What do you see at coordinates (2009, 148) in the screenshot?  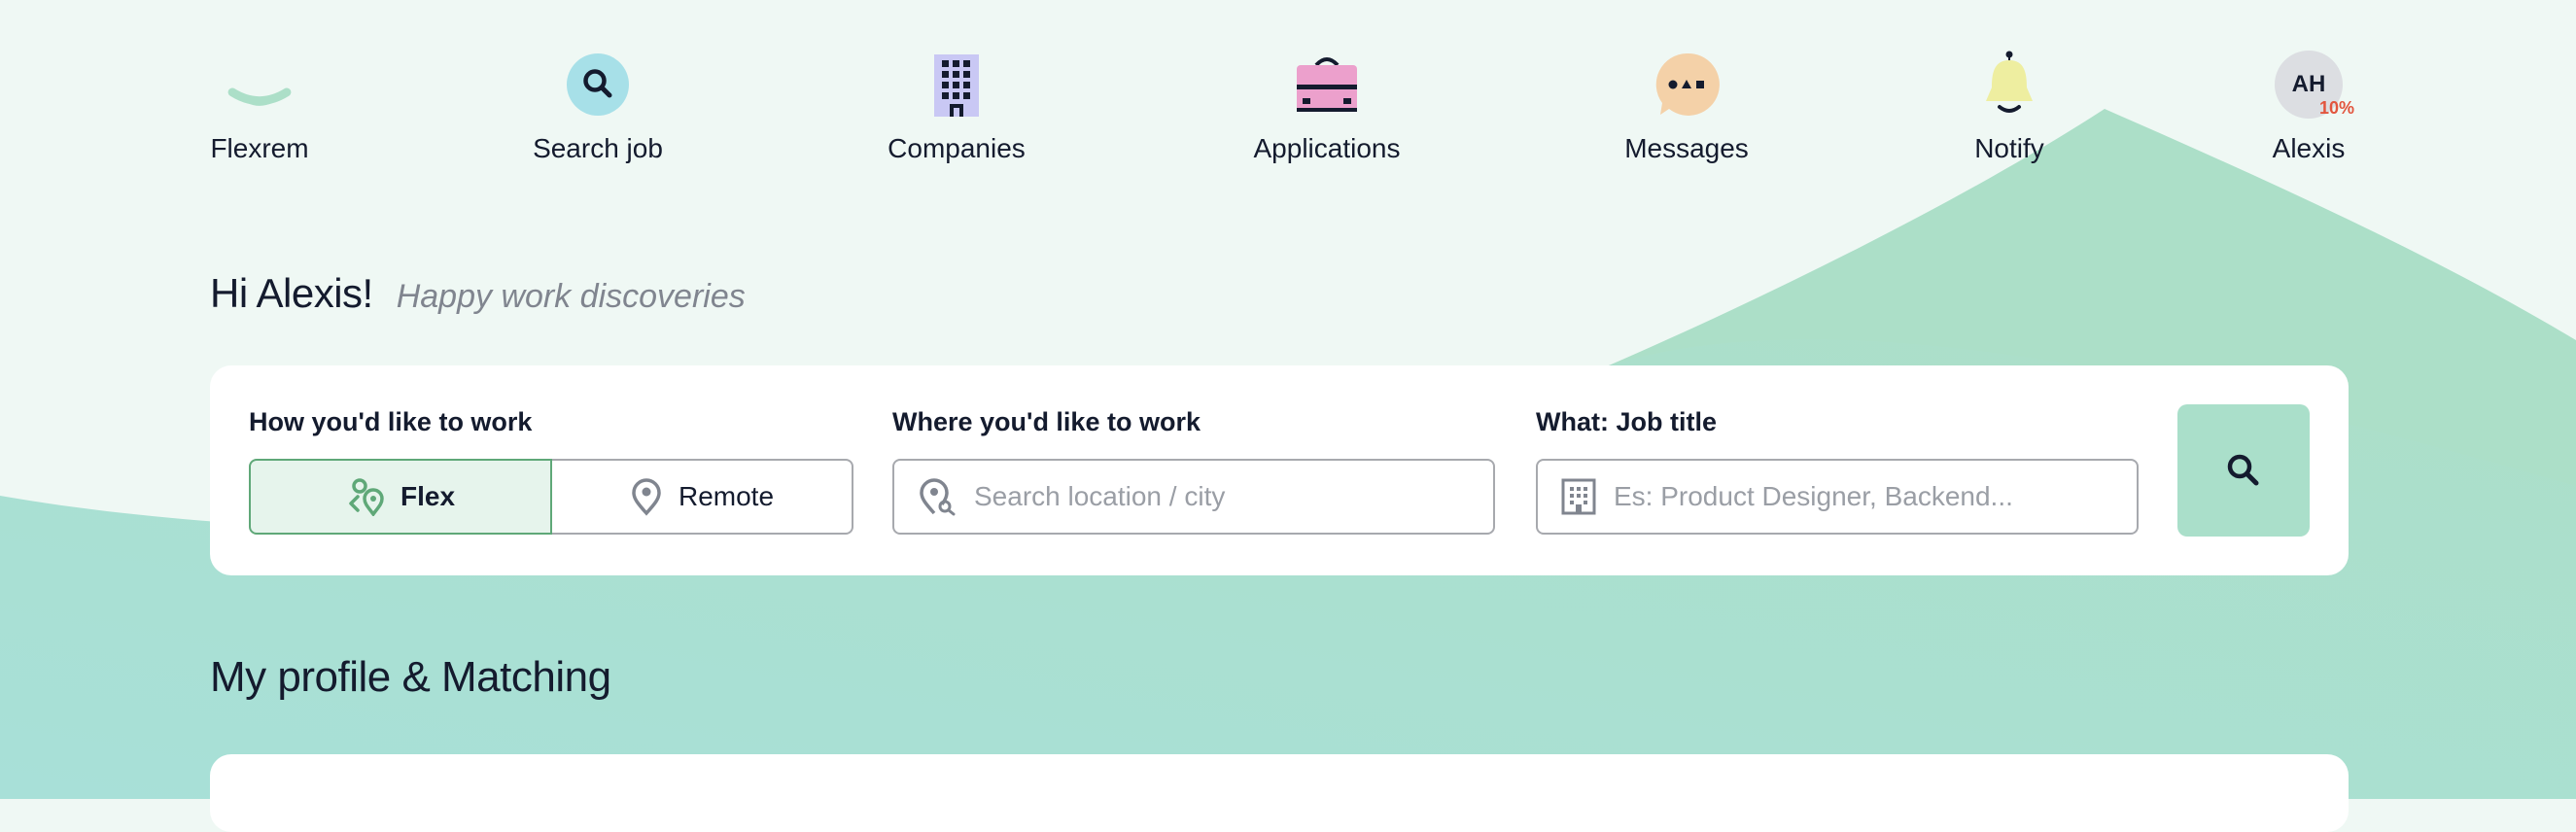 I see `nav-label: Notify` at bounding box center [2009, 148].